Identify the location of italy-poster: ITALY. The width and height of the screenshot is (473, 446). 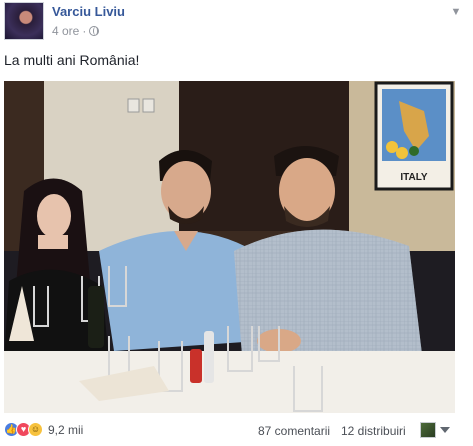
(414, 136).